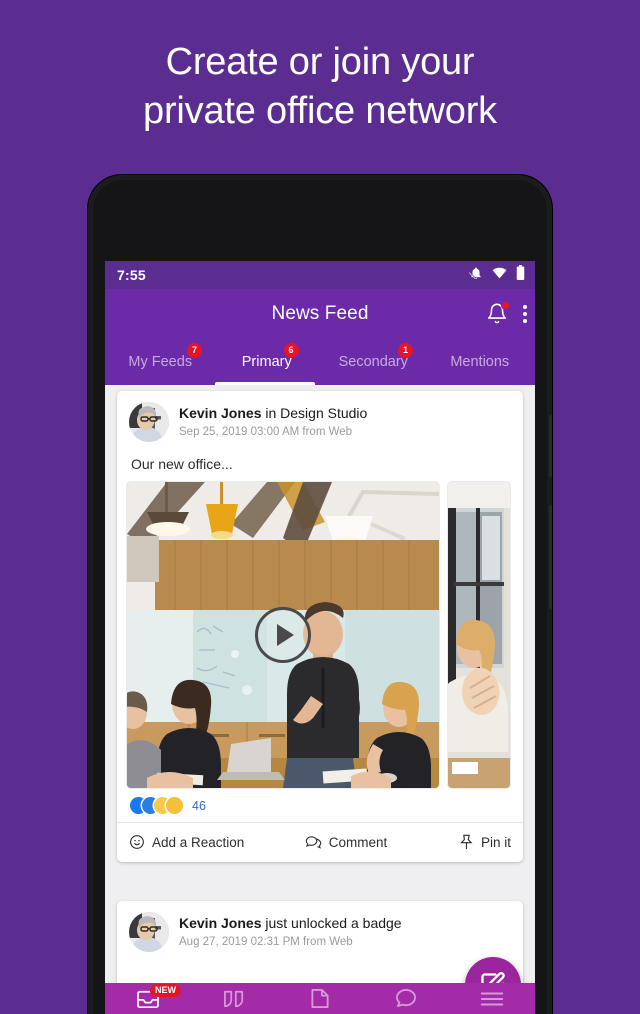 The image size is (640, 1014). I want to click on nav-item-chats: Chats, so click(406, 998).